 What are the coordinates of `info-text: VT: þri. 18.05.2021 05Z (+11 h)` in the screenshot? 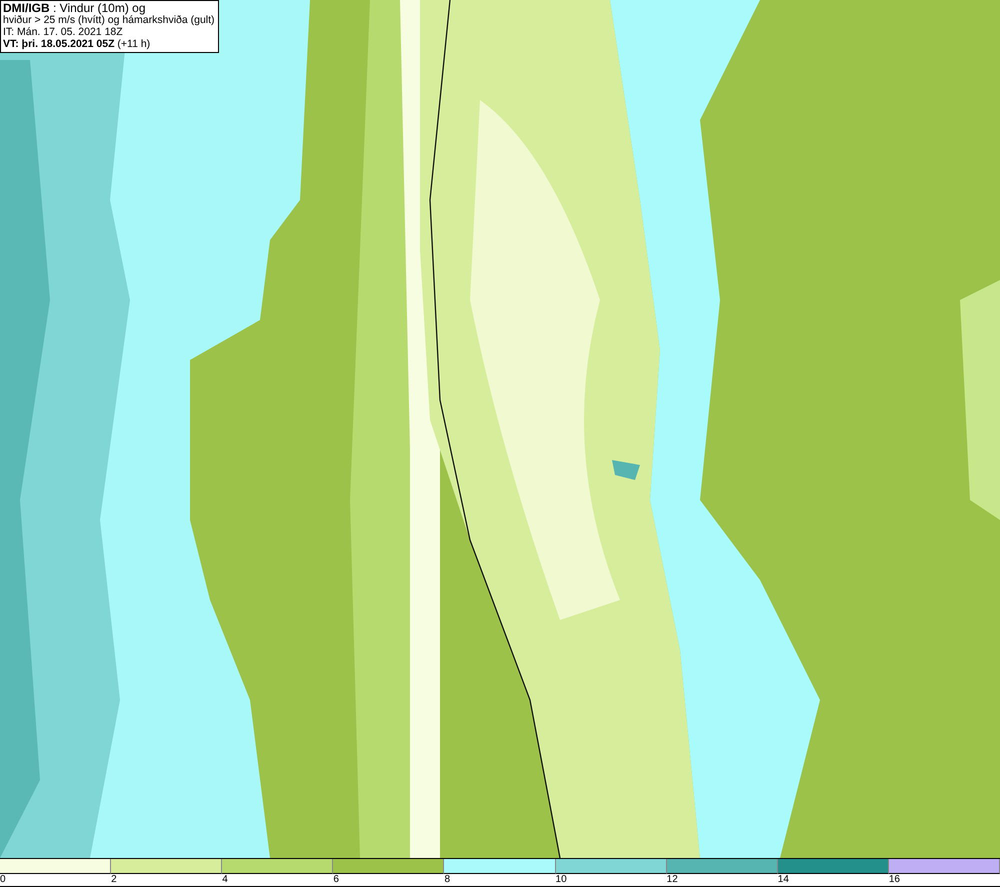 It's located at (77, 44).